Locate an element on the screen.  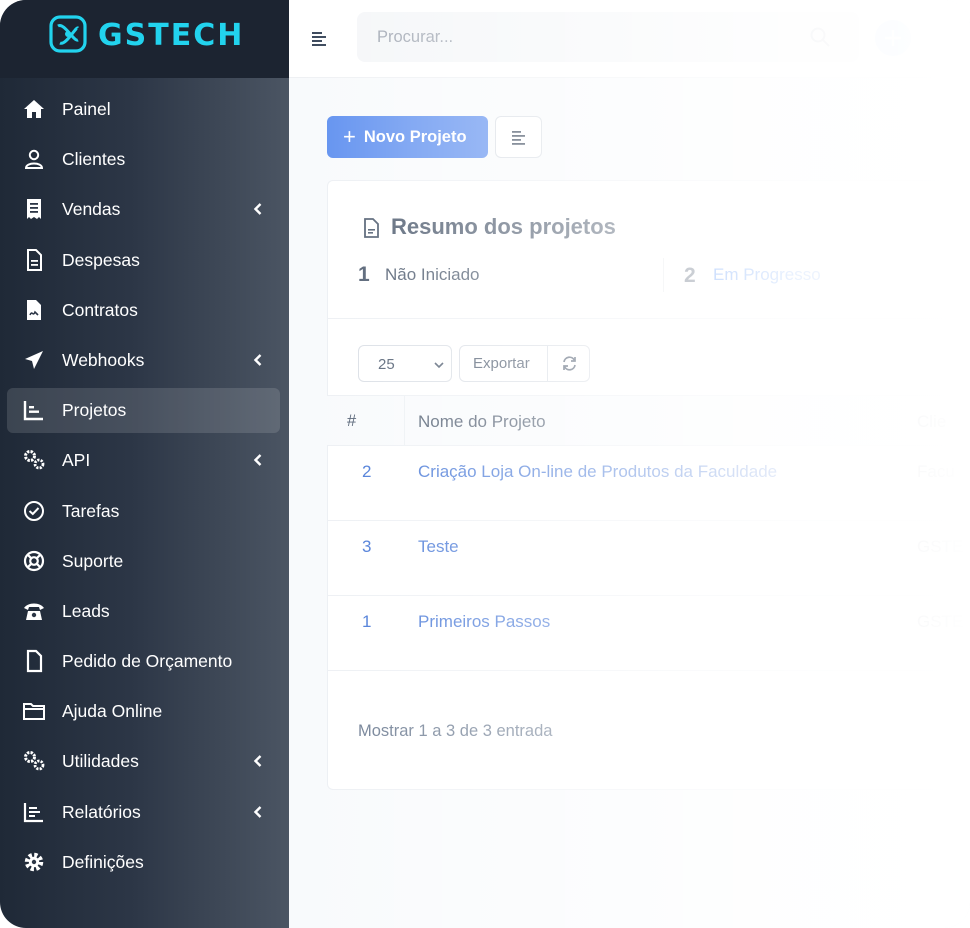
contract-icon is located at coordinates (34, 309).